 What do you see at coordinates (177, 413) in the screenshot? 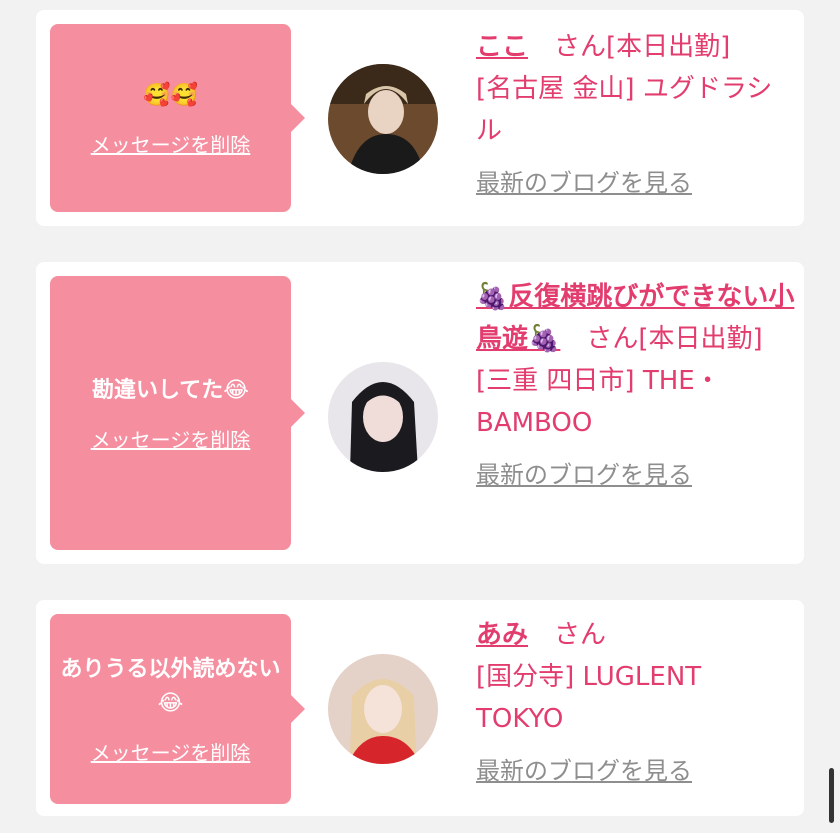
I see `message-bubble: 勘違いしてた😂 メッセージを削除` at bounding box center [177, 413].